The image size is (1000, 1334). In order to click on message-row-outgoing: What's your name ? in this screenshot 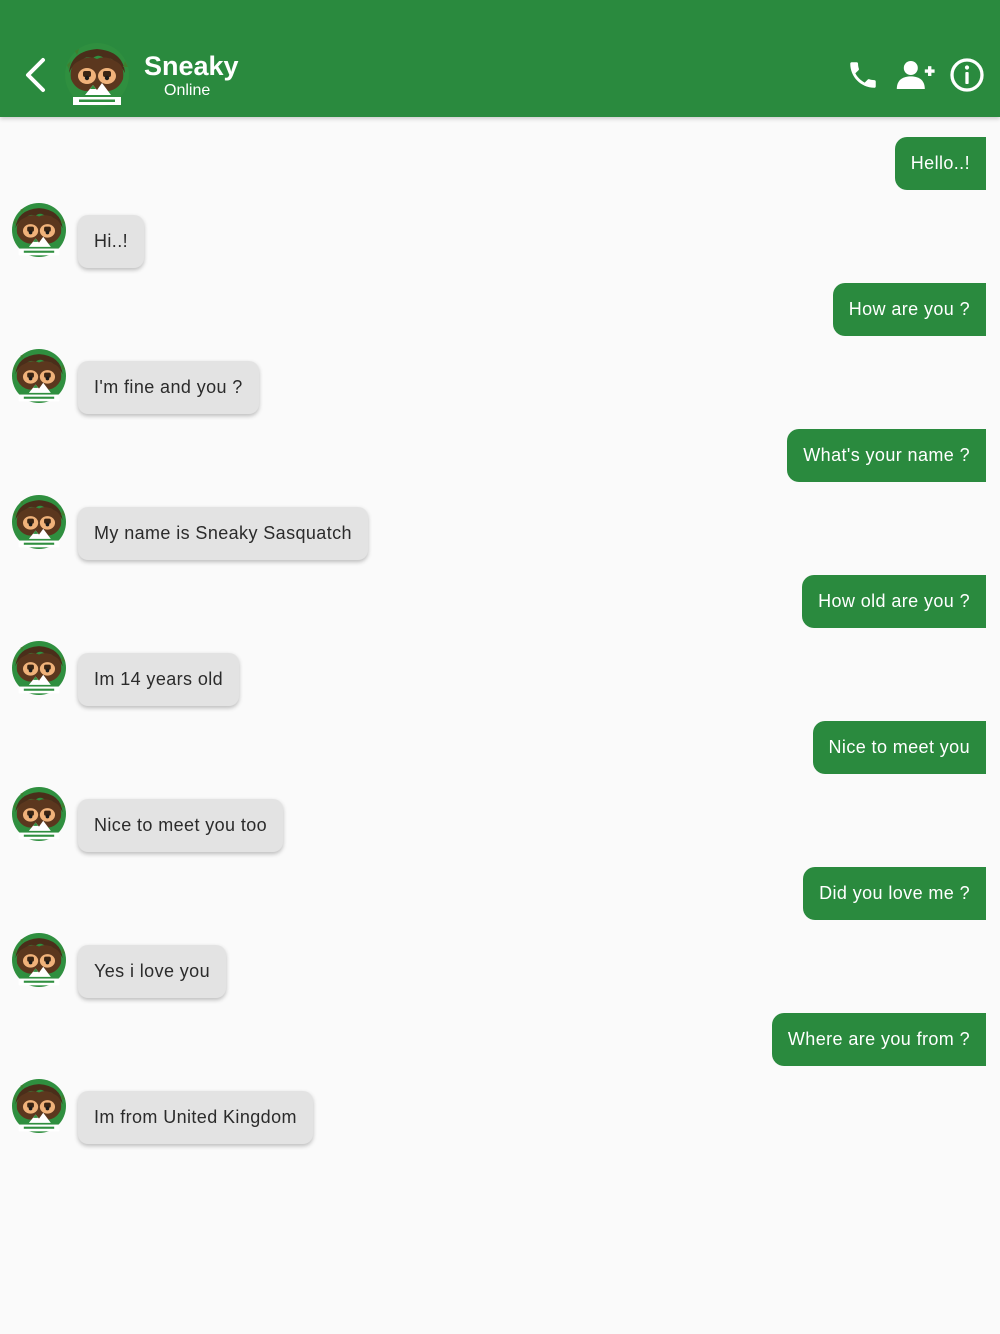, I will do `click(500, 457)`.